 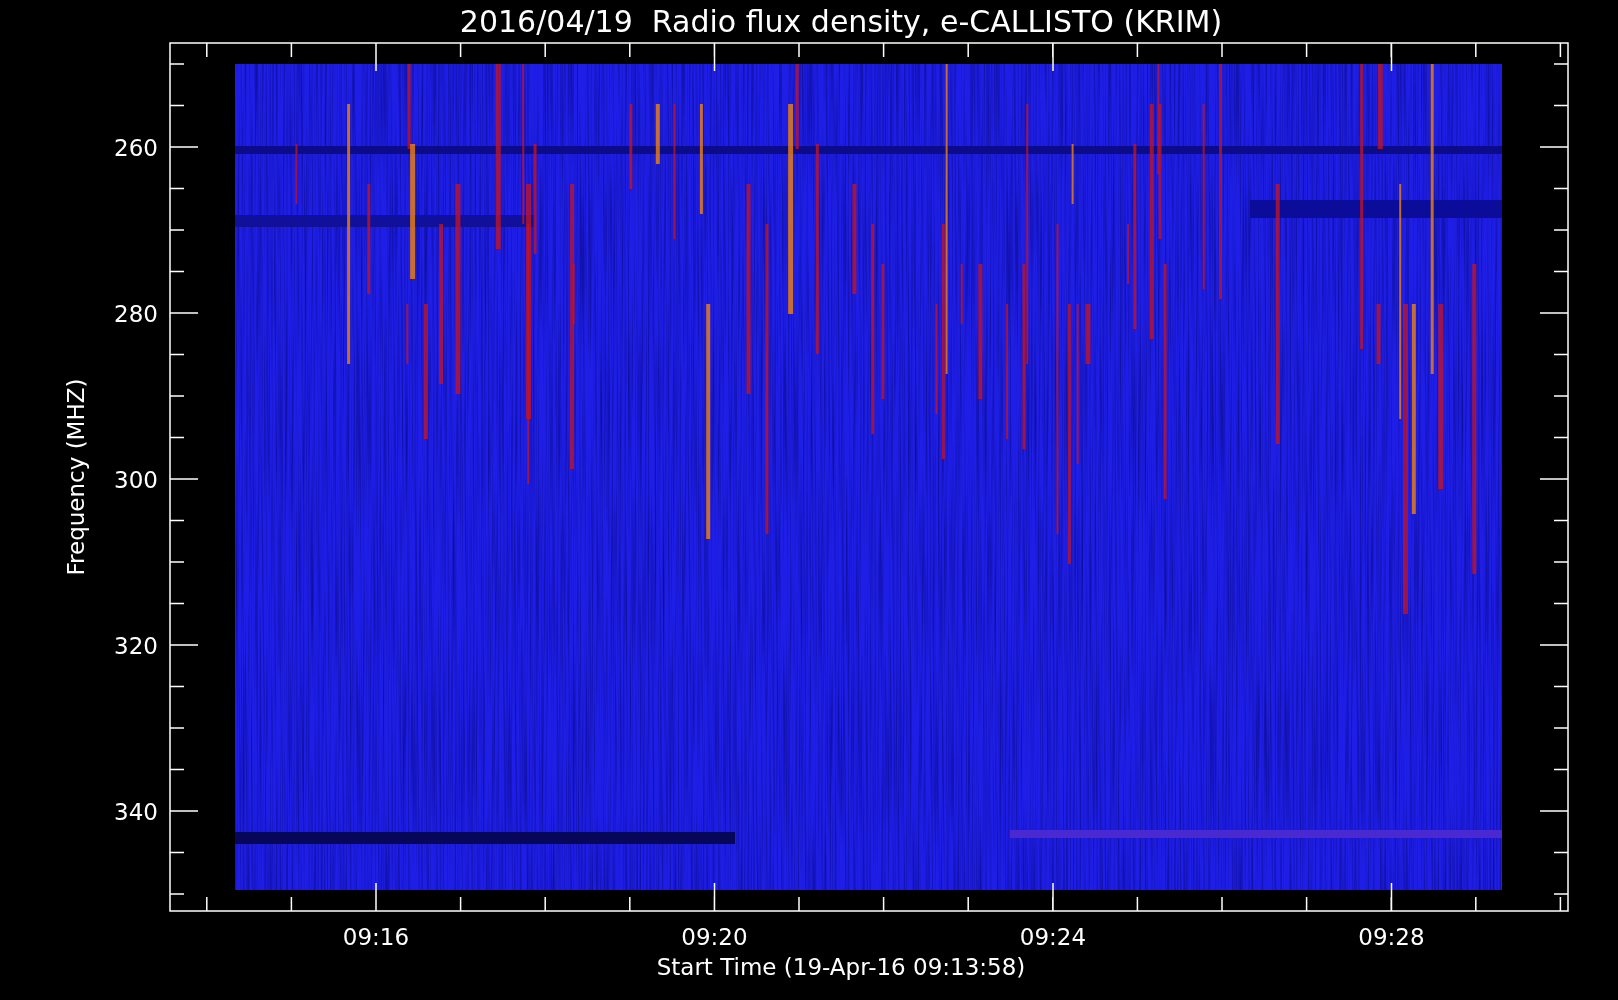 I want to click on tick-label: 340, so click(x=136, y=812).